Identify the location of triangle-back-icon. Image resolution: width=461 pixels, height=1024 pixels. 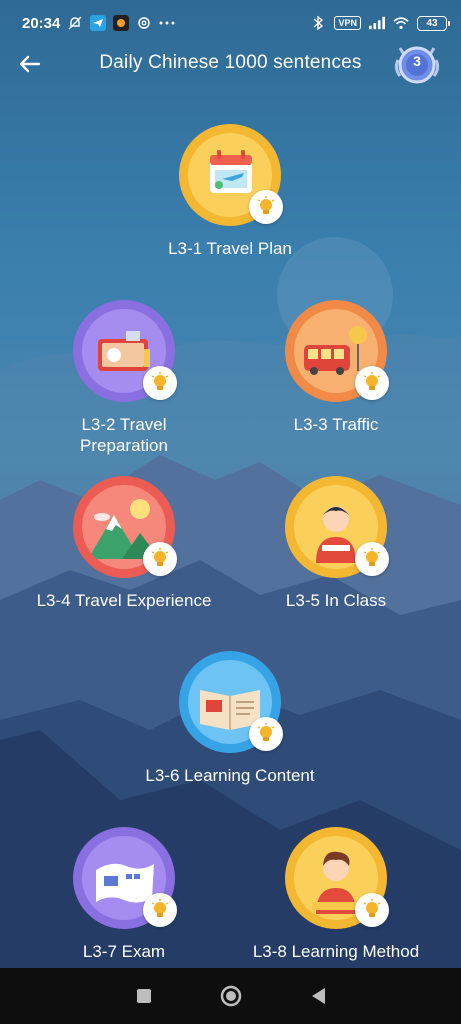
(318, 996).